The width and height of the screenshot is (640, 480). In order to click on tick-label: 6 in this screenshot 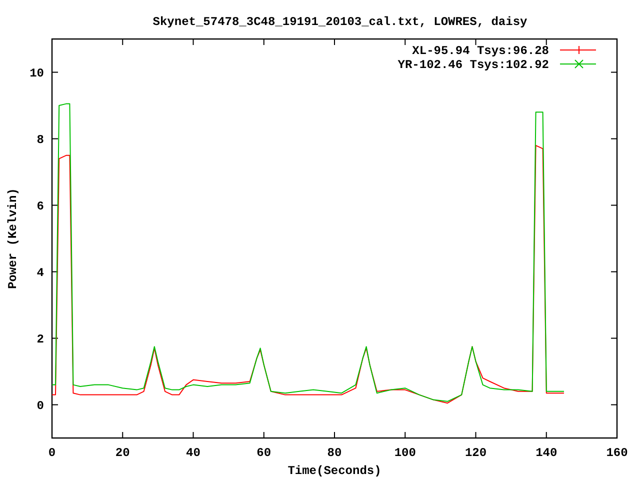, I will do `click(40, 206)`.